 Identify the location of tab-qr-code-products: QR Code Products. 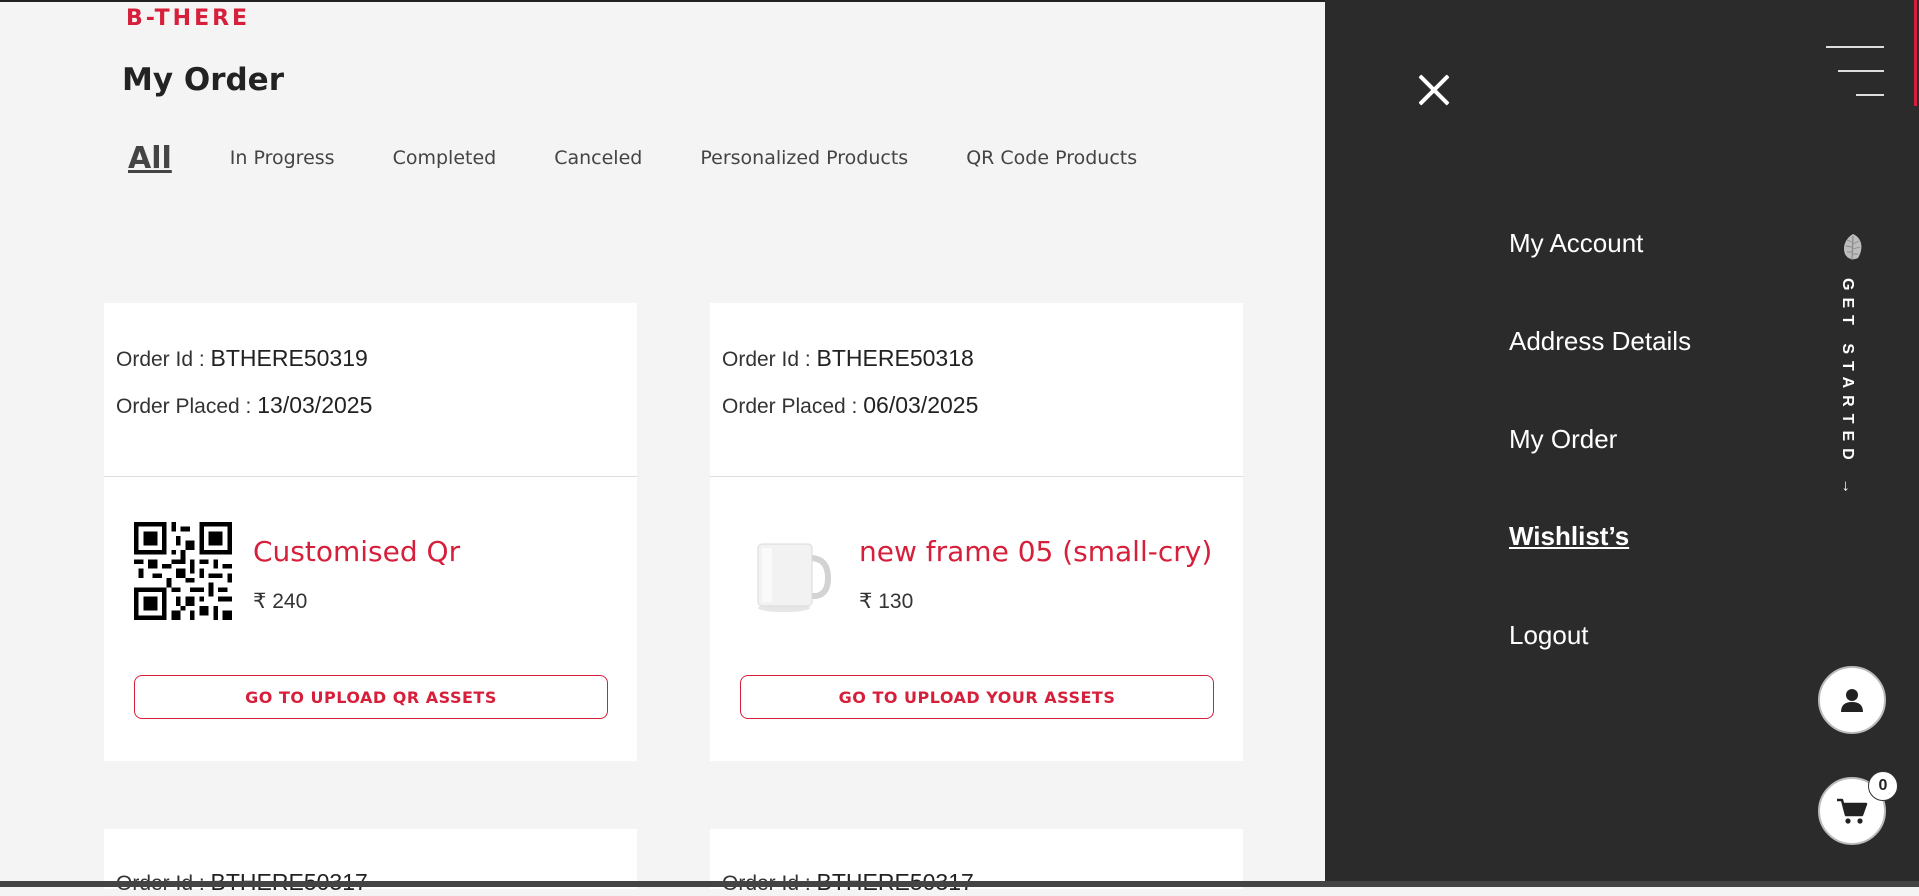
(1051, 158).